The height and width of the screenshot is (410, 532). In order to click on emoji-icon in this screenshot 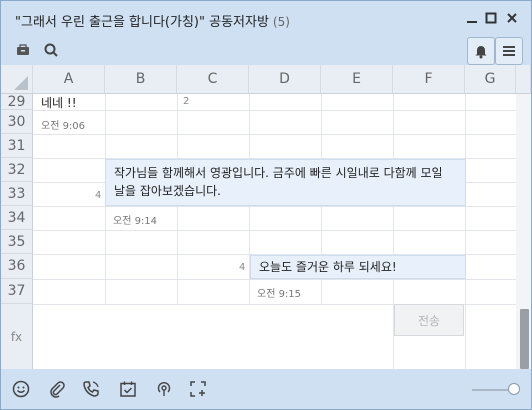, I will do `click(21, 389)`.